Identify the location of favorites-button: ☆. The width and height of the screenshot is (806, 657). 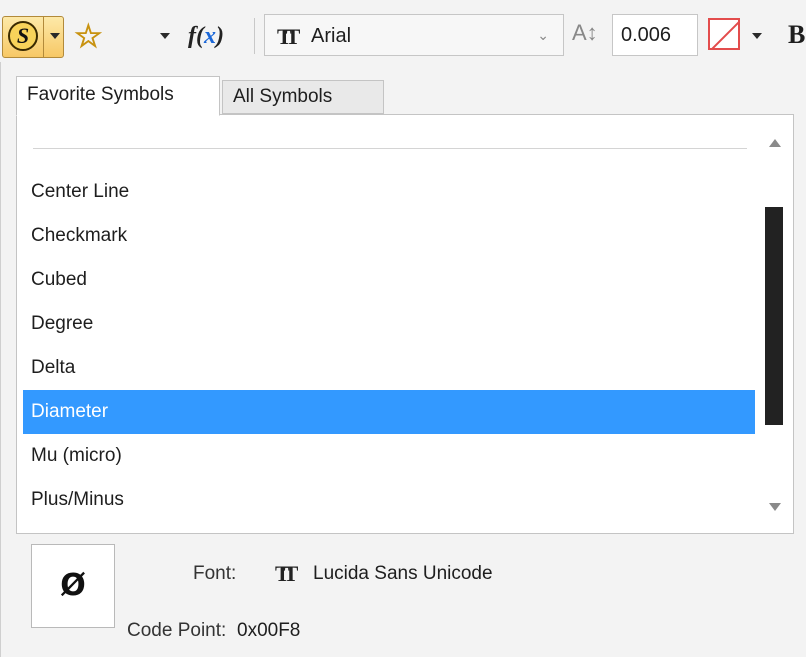
(92, 37).